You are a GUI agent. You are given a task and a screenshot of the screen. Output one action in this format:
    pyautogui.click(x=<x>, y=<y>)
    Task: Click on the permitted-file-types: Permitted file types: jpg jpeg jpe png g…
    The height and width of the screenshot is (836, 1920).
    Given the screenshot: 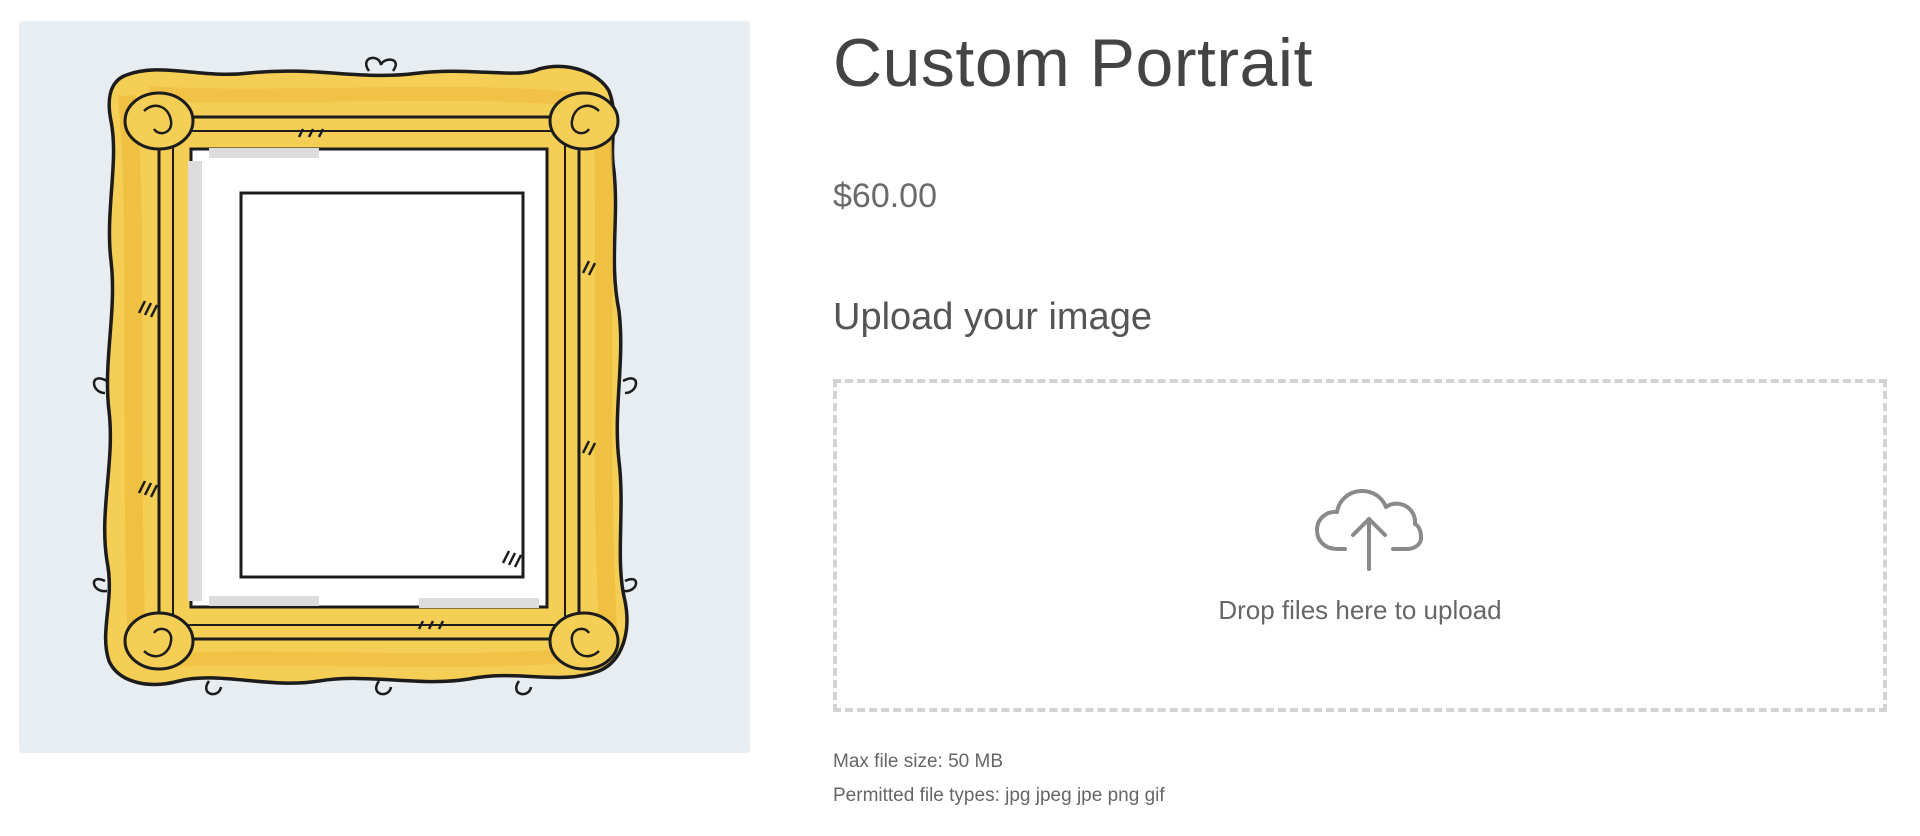 What is the action you would take?
    pyautogui.click(x=999, y=795)
    